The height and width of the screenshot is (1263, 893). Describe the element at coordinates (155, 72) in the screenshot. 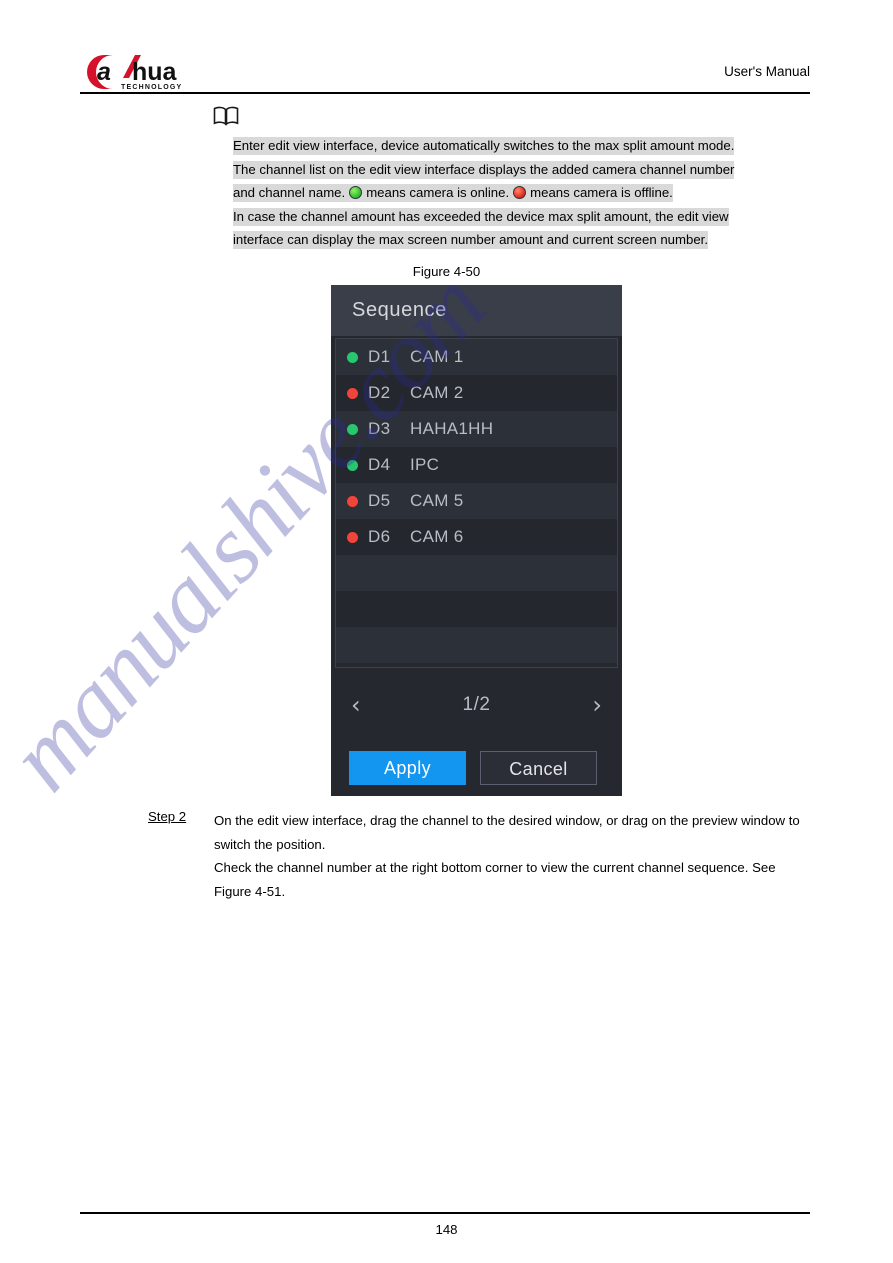

I see `svg-text: hua` at that location.